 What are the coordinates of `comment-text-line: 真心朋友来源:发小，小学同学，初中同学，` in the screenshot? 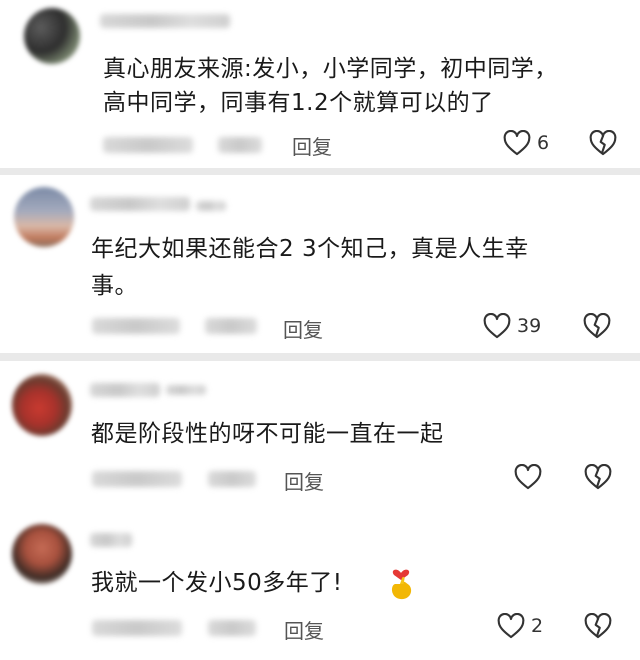 It's located at (330, 69).